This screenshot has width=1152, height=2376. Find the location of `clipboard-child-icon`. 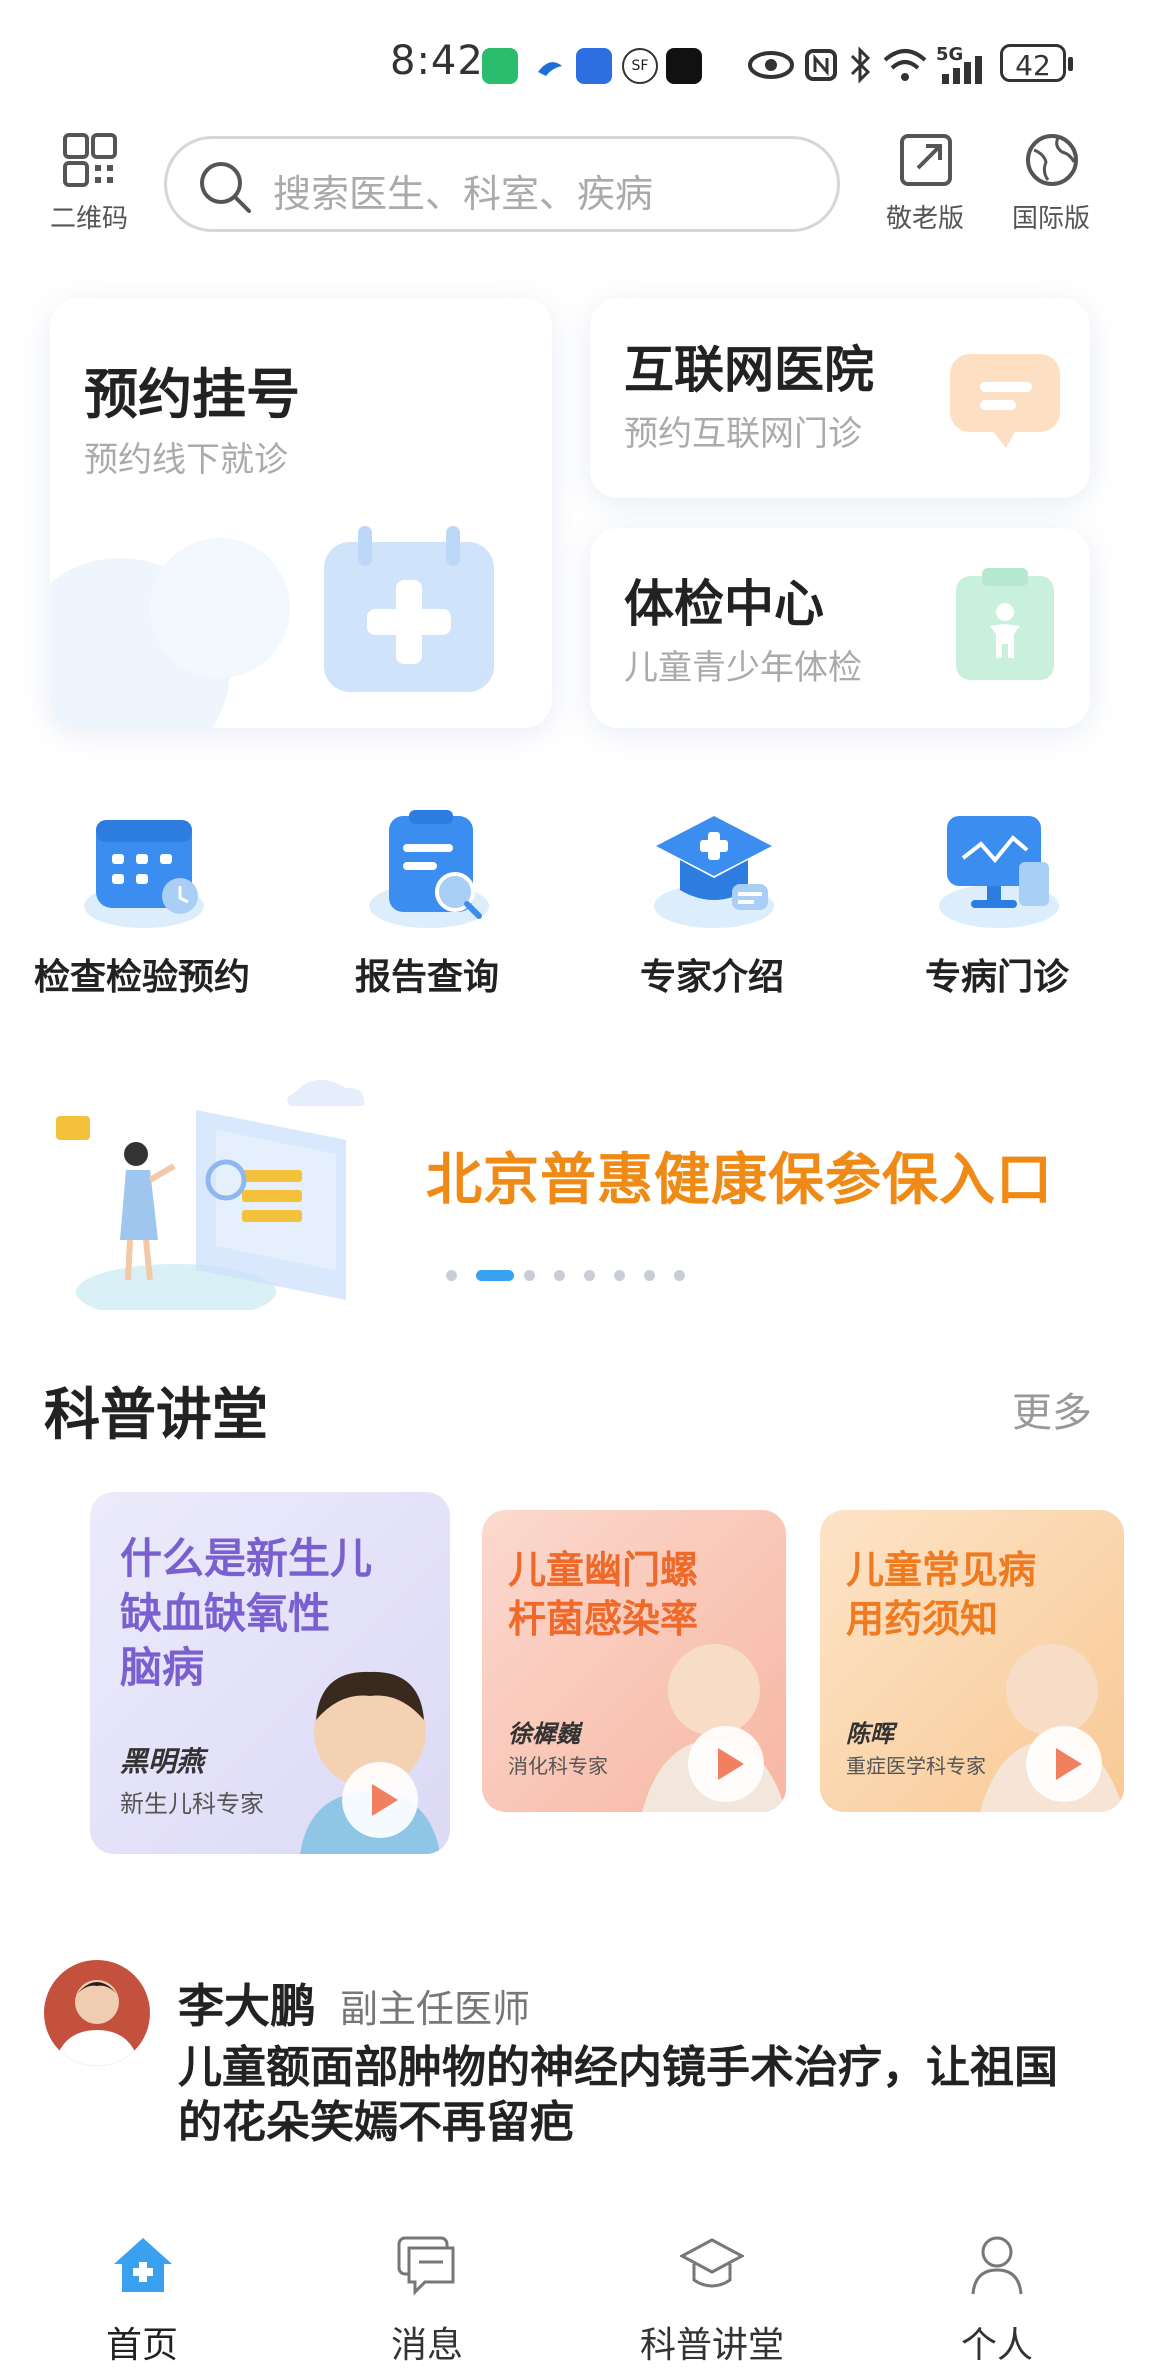

clipboard-child-icon is located at coordinates (1005, 628).